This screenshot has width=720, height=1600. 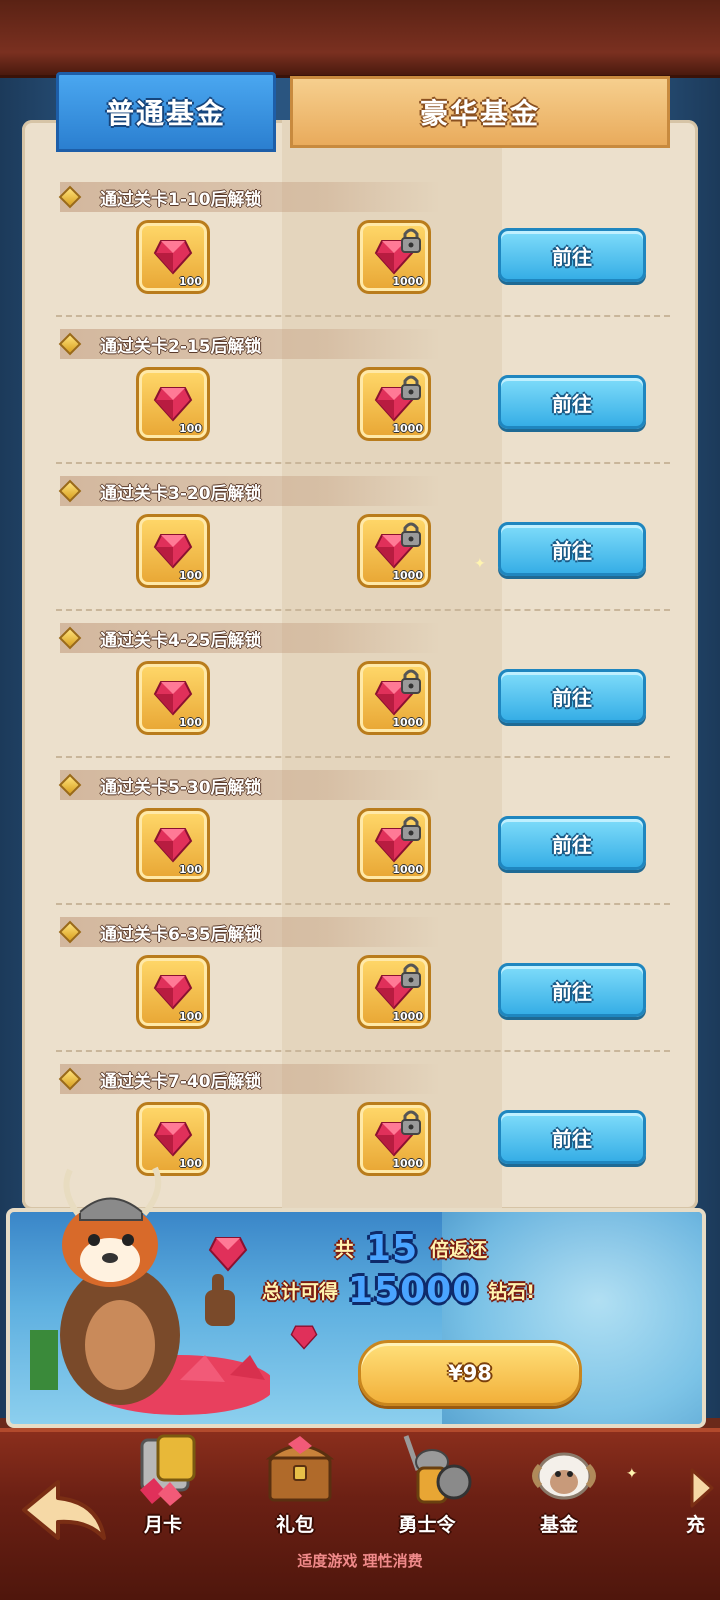 I want to click on promo-prefix: 共, so click(x=345, y=1250).